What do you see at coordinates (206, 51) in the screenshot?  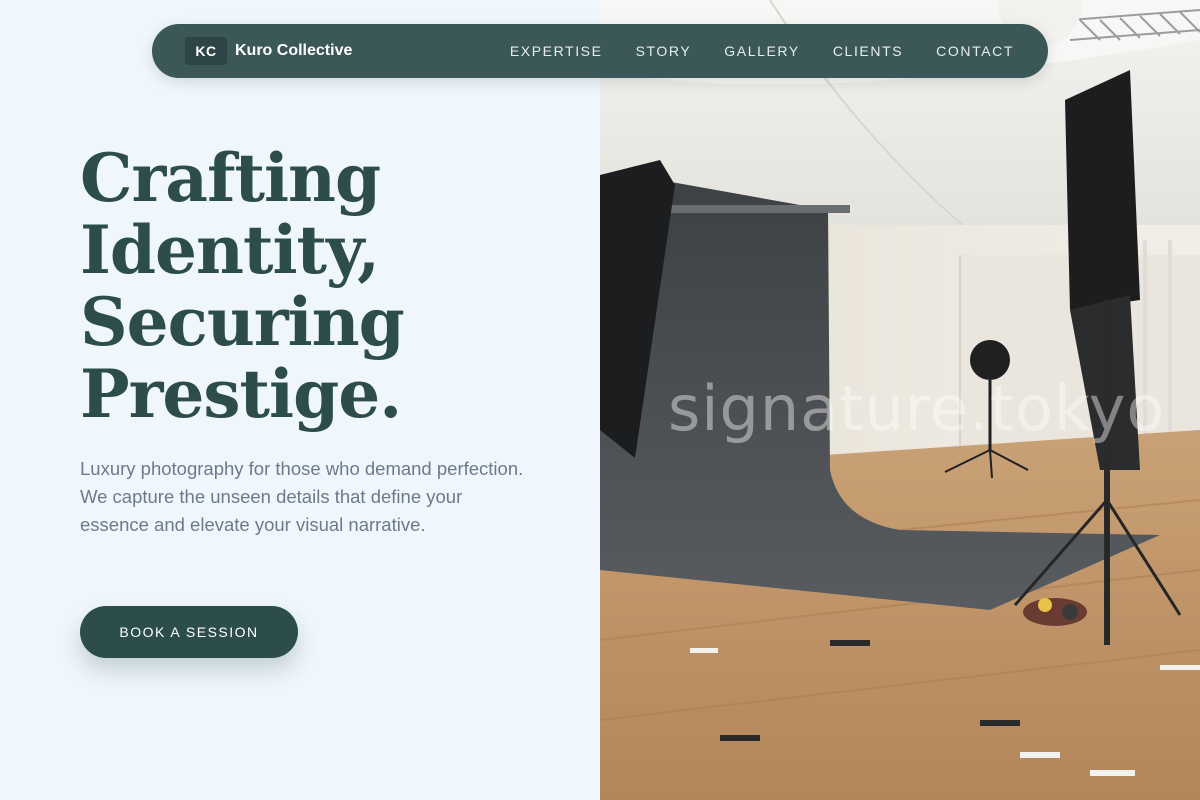 I see `logo-mark: KC` at bounding box center [206, 51].